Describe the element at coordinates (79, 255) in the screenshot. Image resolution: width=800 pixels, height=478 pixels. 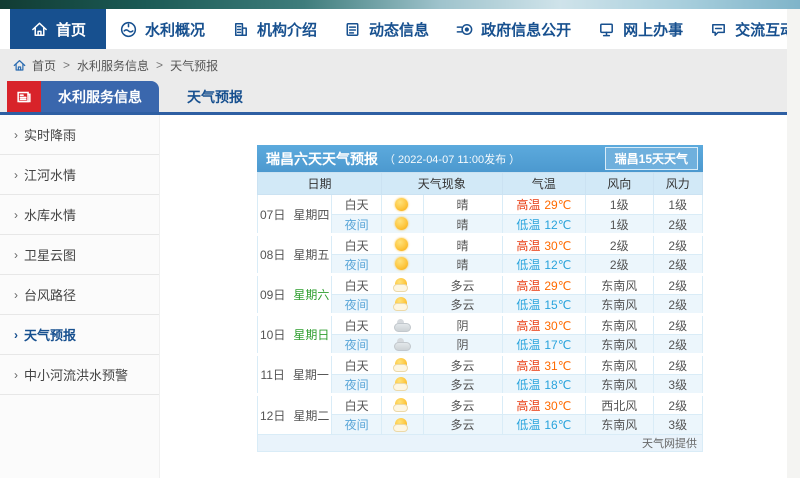
I see `sidebar-item-4: › 卫星云图` at that location.